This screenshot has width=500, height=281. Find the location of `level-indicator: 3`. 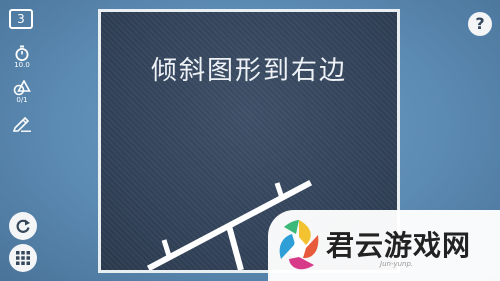

level-indicator: 3 is located at coordinates (21, 19).